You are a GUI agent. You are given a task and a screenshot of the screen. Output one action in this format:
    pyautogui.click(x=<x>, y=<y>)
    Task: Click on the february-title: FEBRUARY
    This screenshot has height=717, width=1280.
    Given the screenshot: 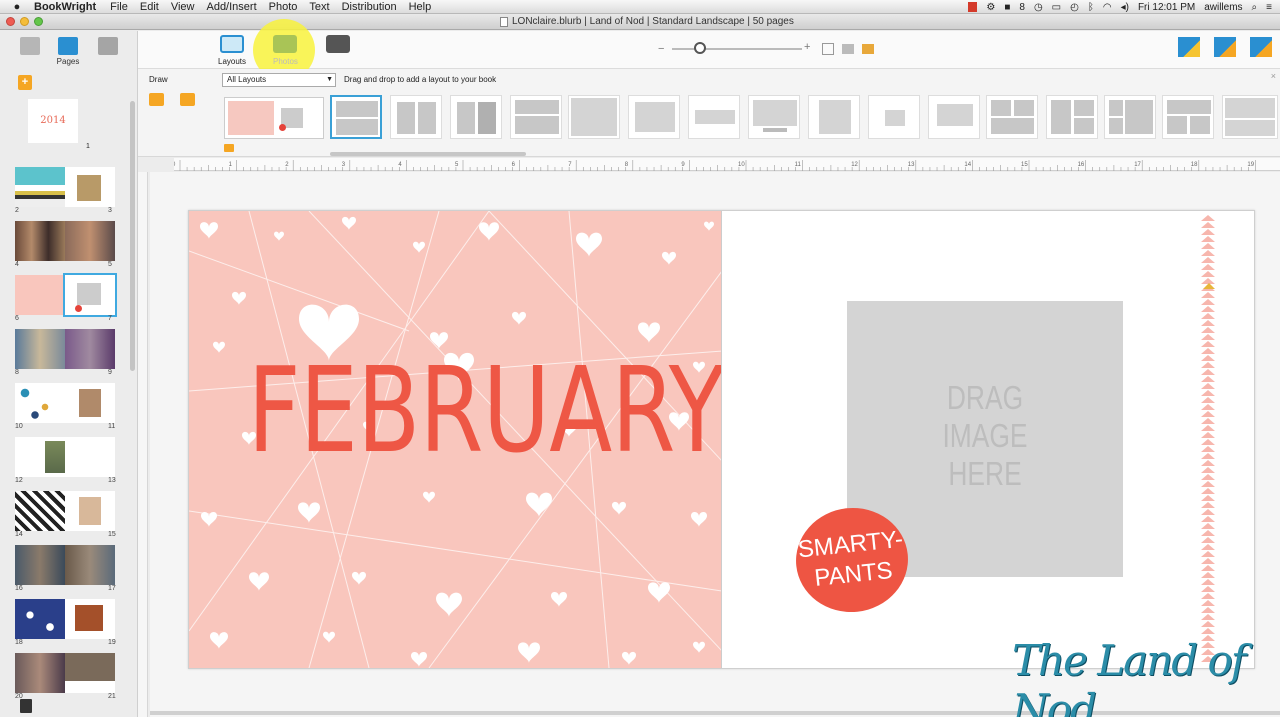 What is the action you would take?
    pyautogui.click(x=484, y=410)
    